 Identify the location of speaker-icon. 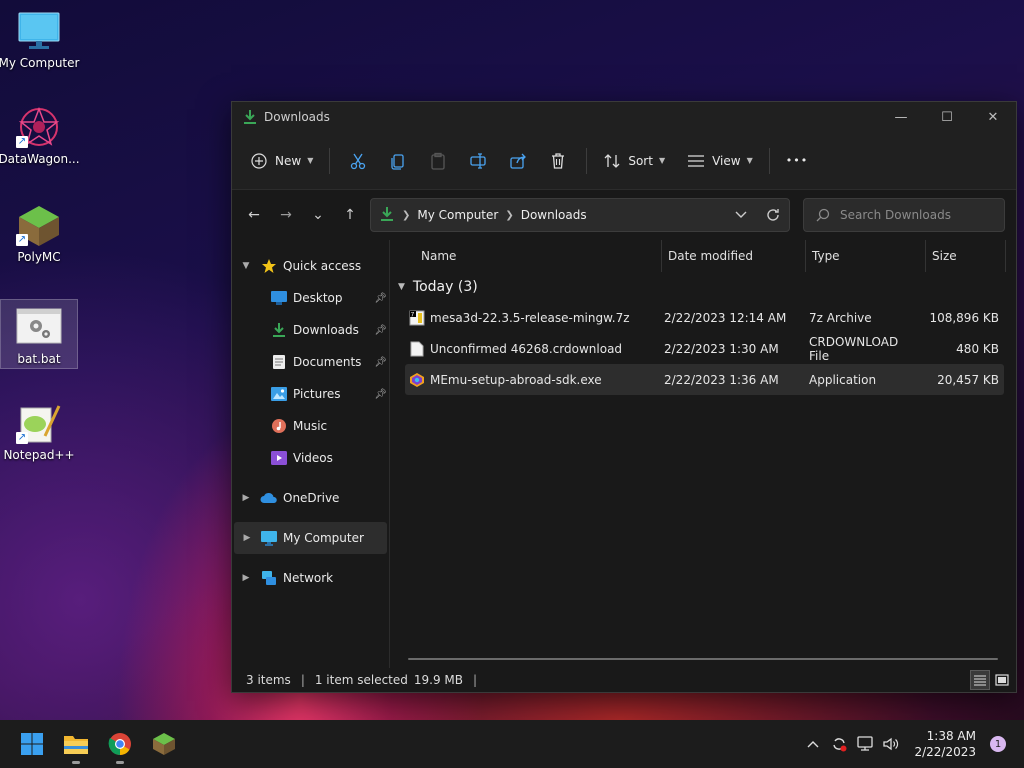
(891, 744).